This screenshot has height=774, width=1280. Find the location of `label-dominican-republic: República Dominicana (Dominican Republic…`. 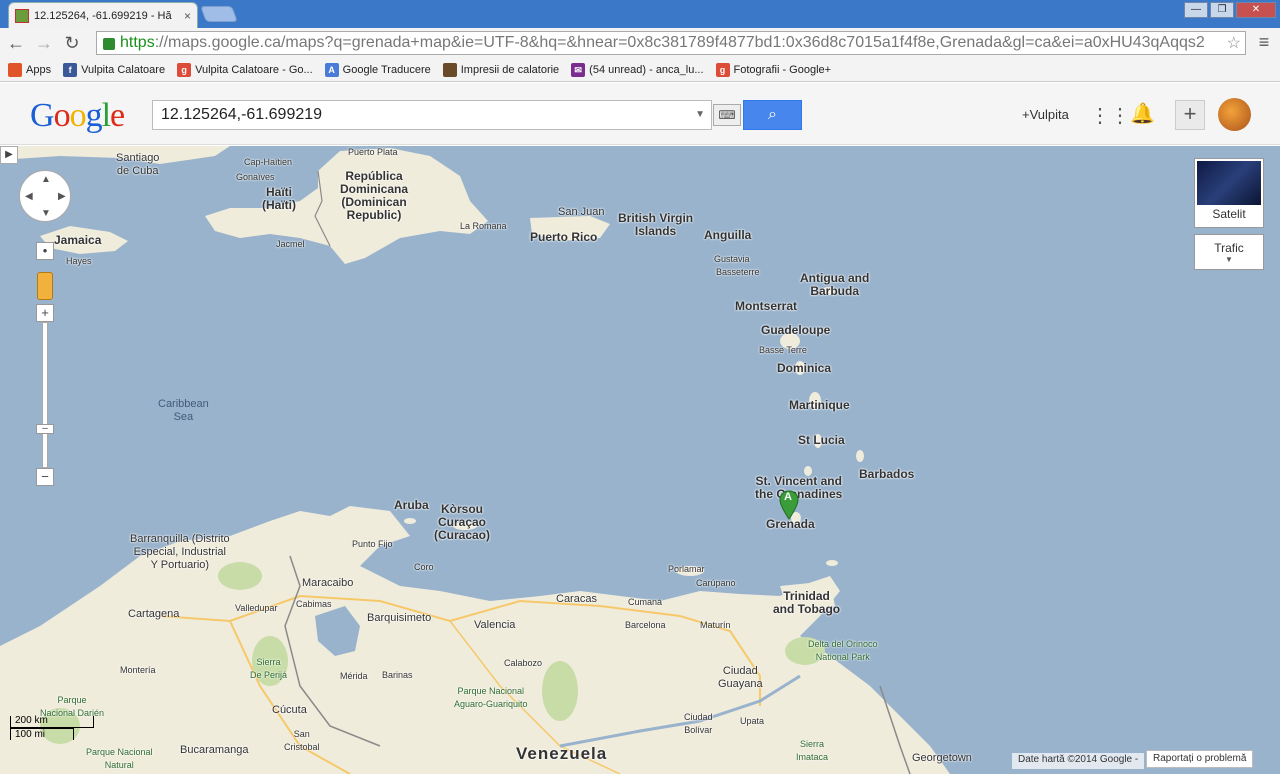

label-dominican-republic: República Dominicana (Dominican Republic… is located at coordinates (374, 195).